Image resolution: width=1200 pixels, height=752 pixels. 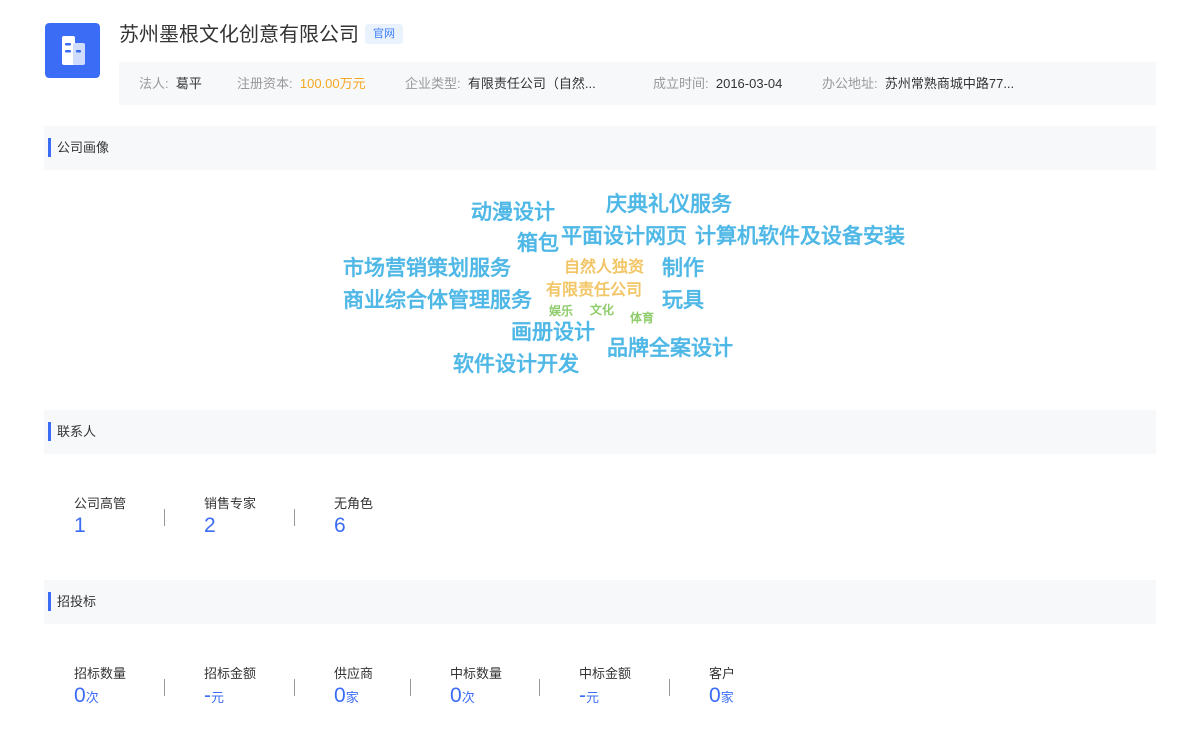 I want to click on bid-stat-customers: 客户 0家, so click(x=769, y=685).